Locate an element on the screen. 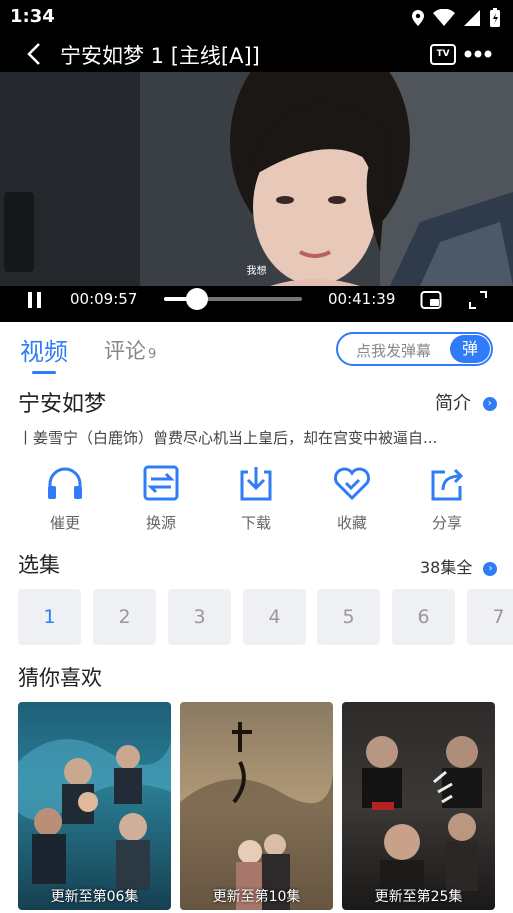  episode-item: 6 is located at coordinates (423, 617).